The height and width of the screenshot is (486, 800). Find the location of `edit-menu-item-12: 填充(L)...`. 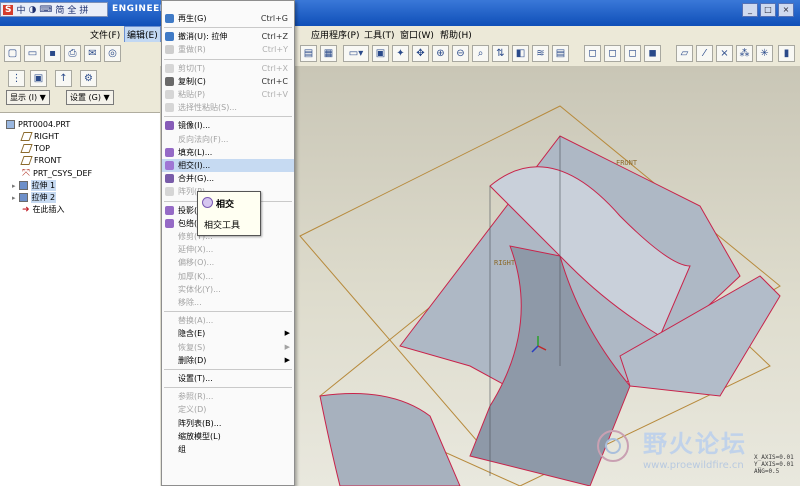

edit-menu-item-12: 填充(L)... is located at coordinates (228, 152).